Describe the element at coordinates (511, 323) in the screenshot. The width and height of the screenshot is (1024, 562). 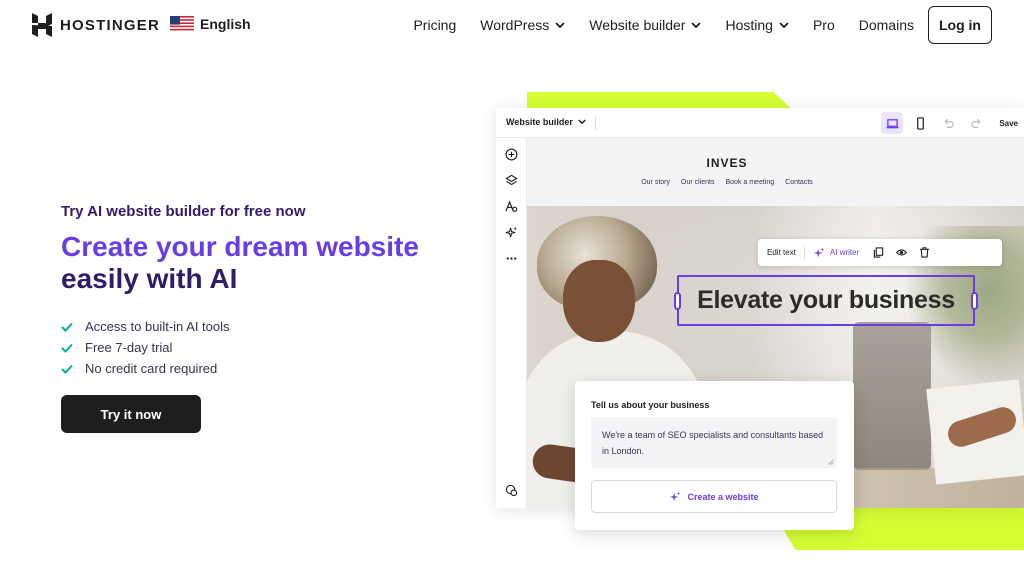
I see `builder-sidebar` at that location.